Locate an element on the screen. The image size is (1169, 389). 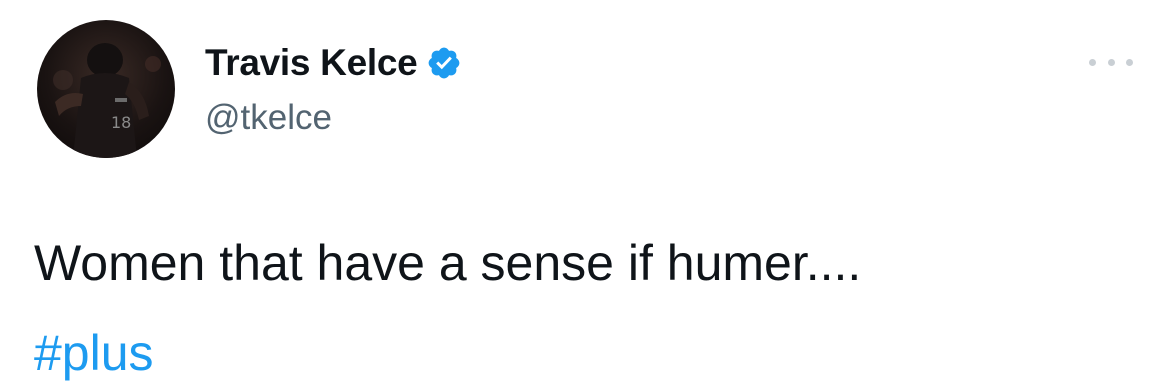
more-options-icon is located at coordinates (1111, 62).